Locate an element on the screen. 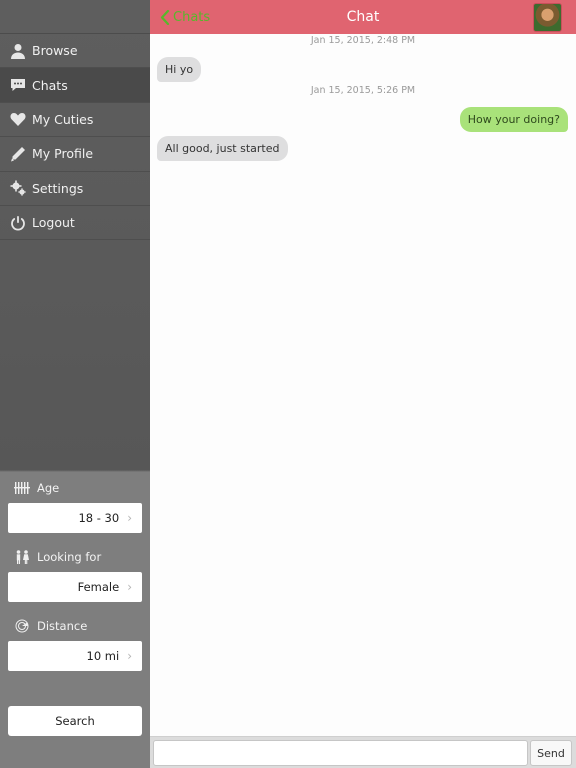 This screenshot has width=576, height=768. looking-for-filter-value: Female › is located at coordinates (75, 587).